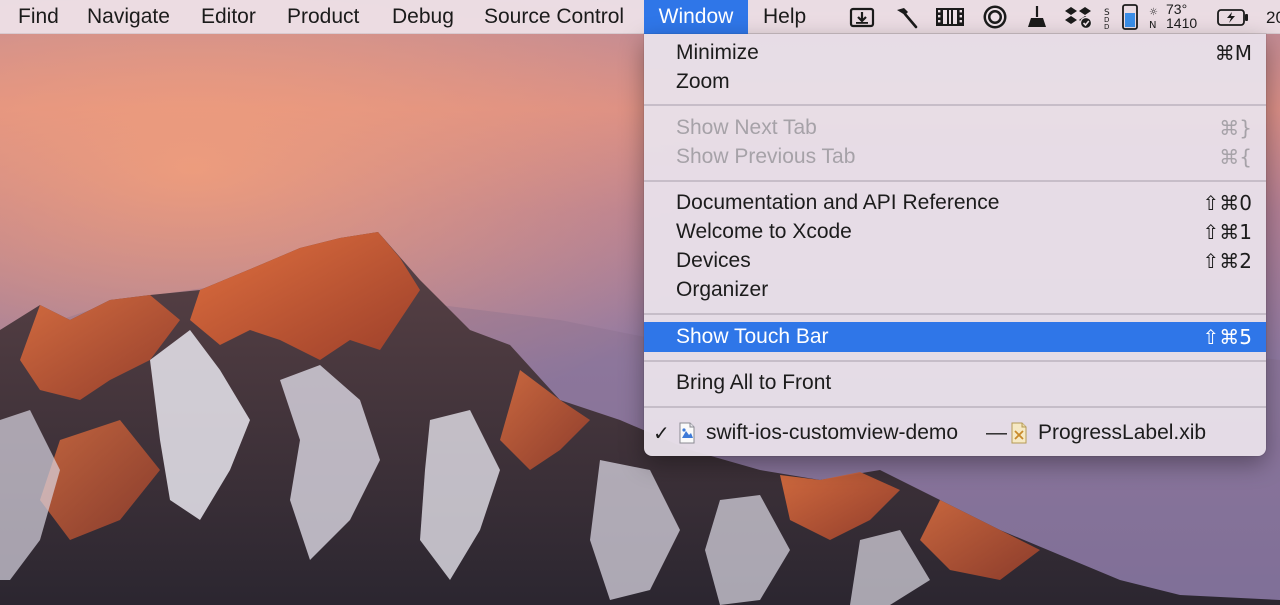 The height and width of the screenshot is (605, 1280). What do you see at coordinates (1177, 9) in the screenshot?
I see `weather-temperature: 73°` at bounding box center [1177, 9].